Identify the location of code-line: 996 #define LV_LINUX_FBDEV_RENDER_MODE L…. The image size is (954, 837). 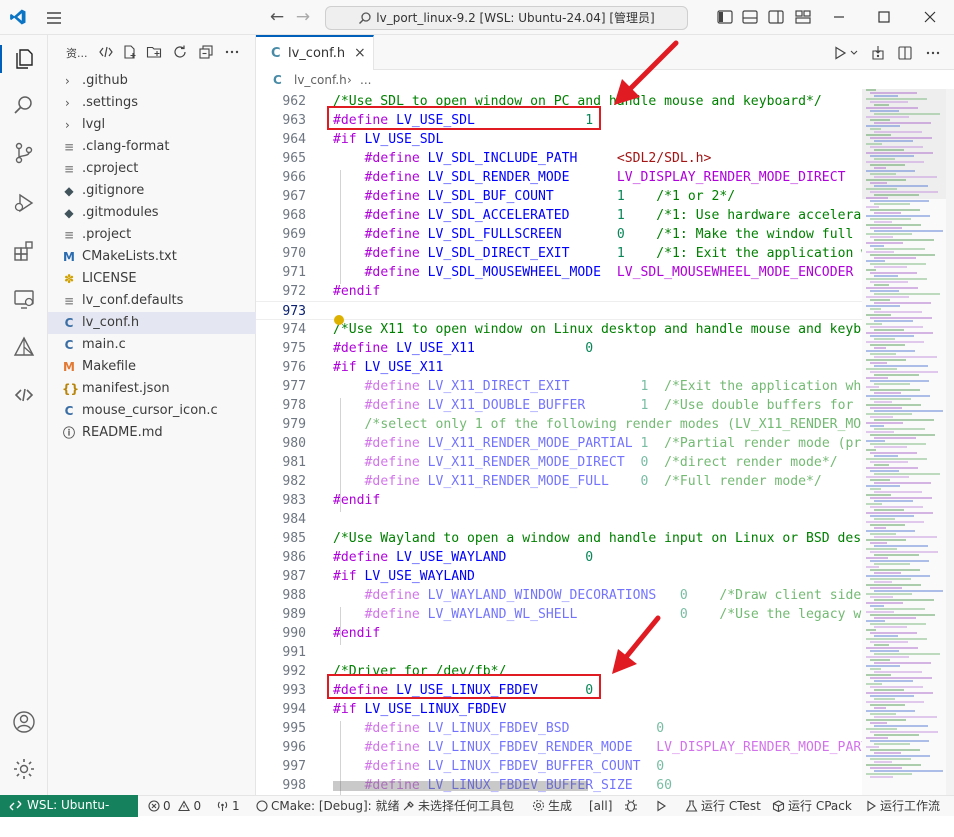
(559, 747).